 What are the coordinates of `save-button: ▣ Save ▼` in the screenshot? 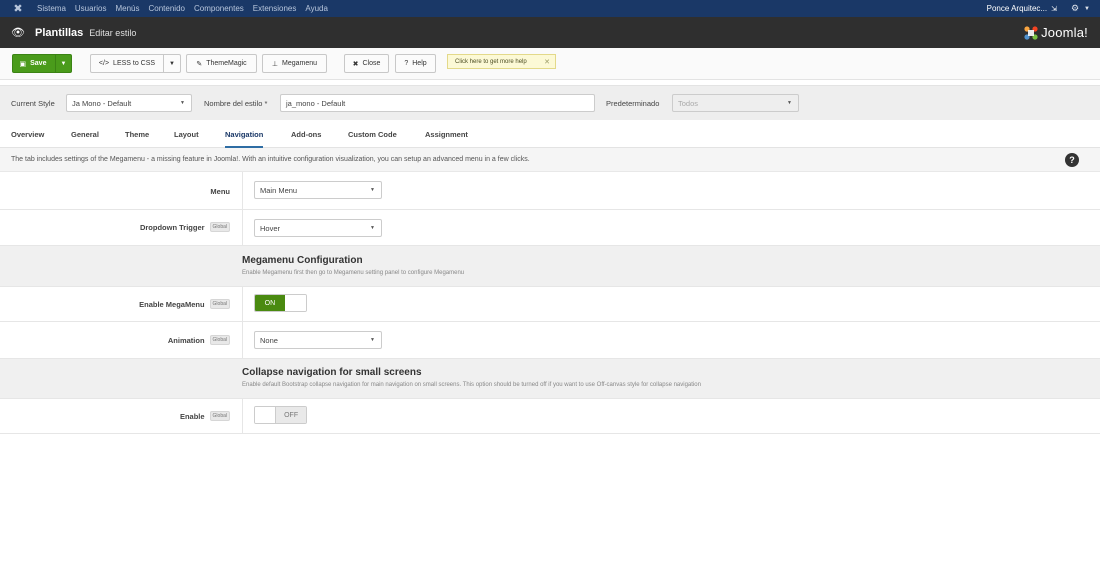 It's located at (42, 63).